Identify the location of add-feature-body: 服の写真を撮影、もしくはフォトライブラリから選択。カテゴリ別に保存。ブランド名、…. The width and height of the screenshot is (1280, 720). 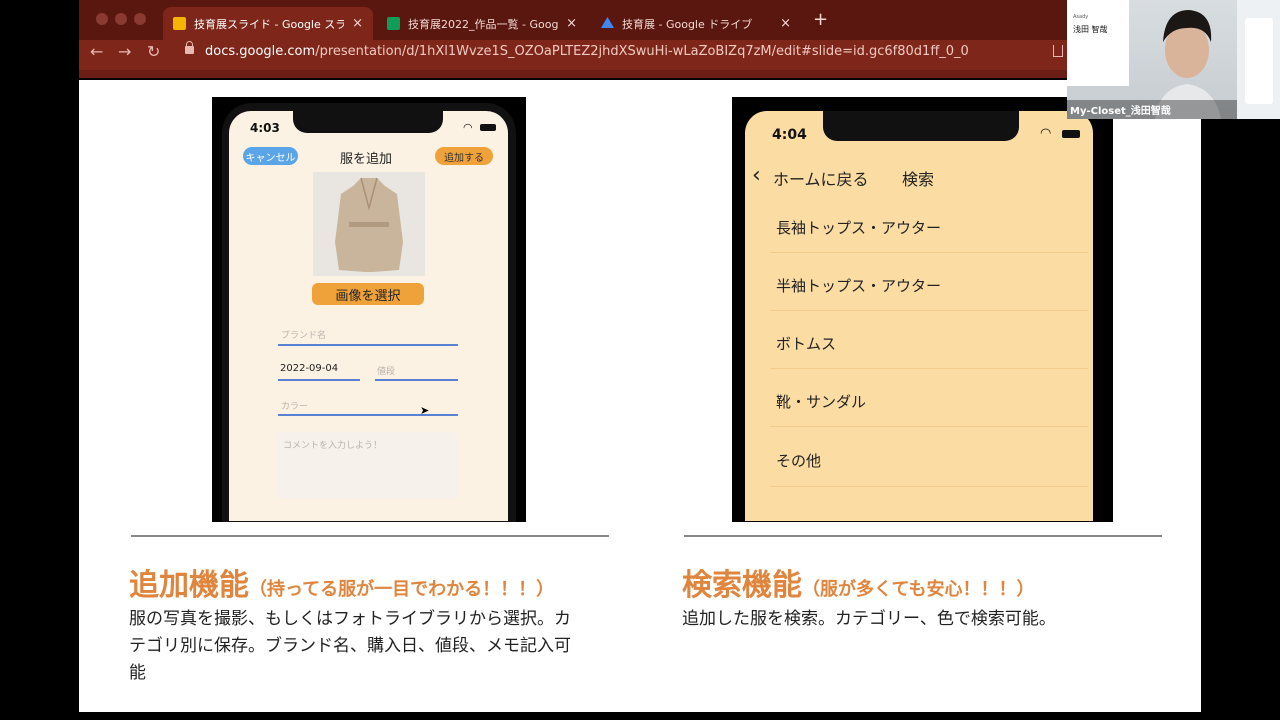
(350, 646).